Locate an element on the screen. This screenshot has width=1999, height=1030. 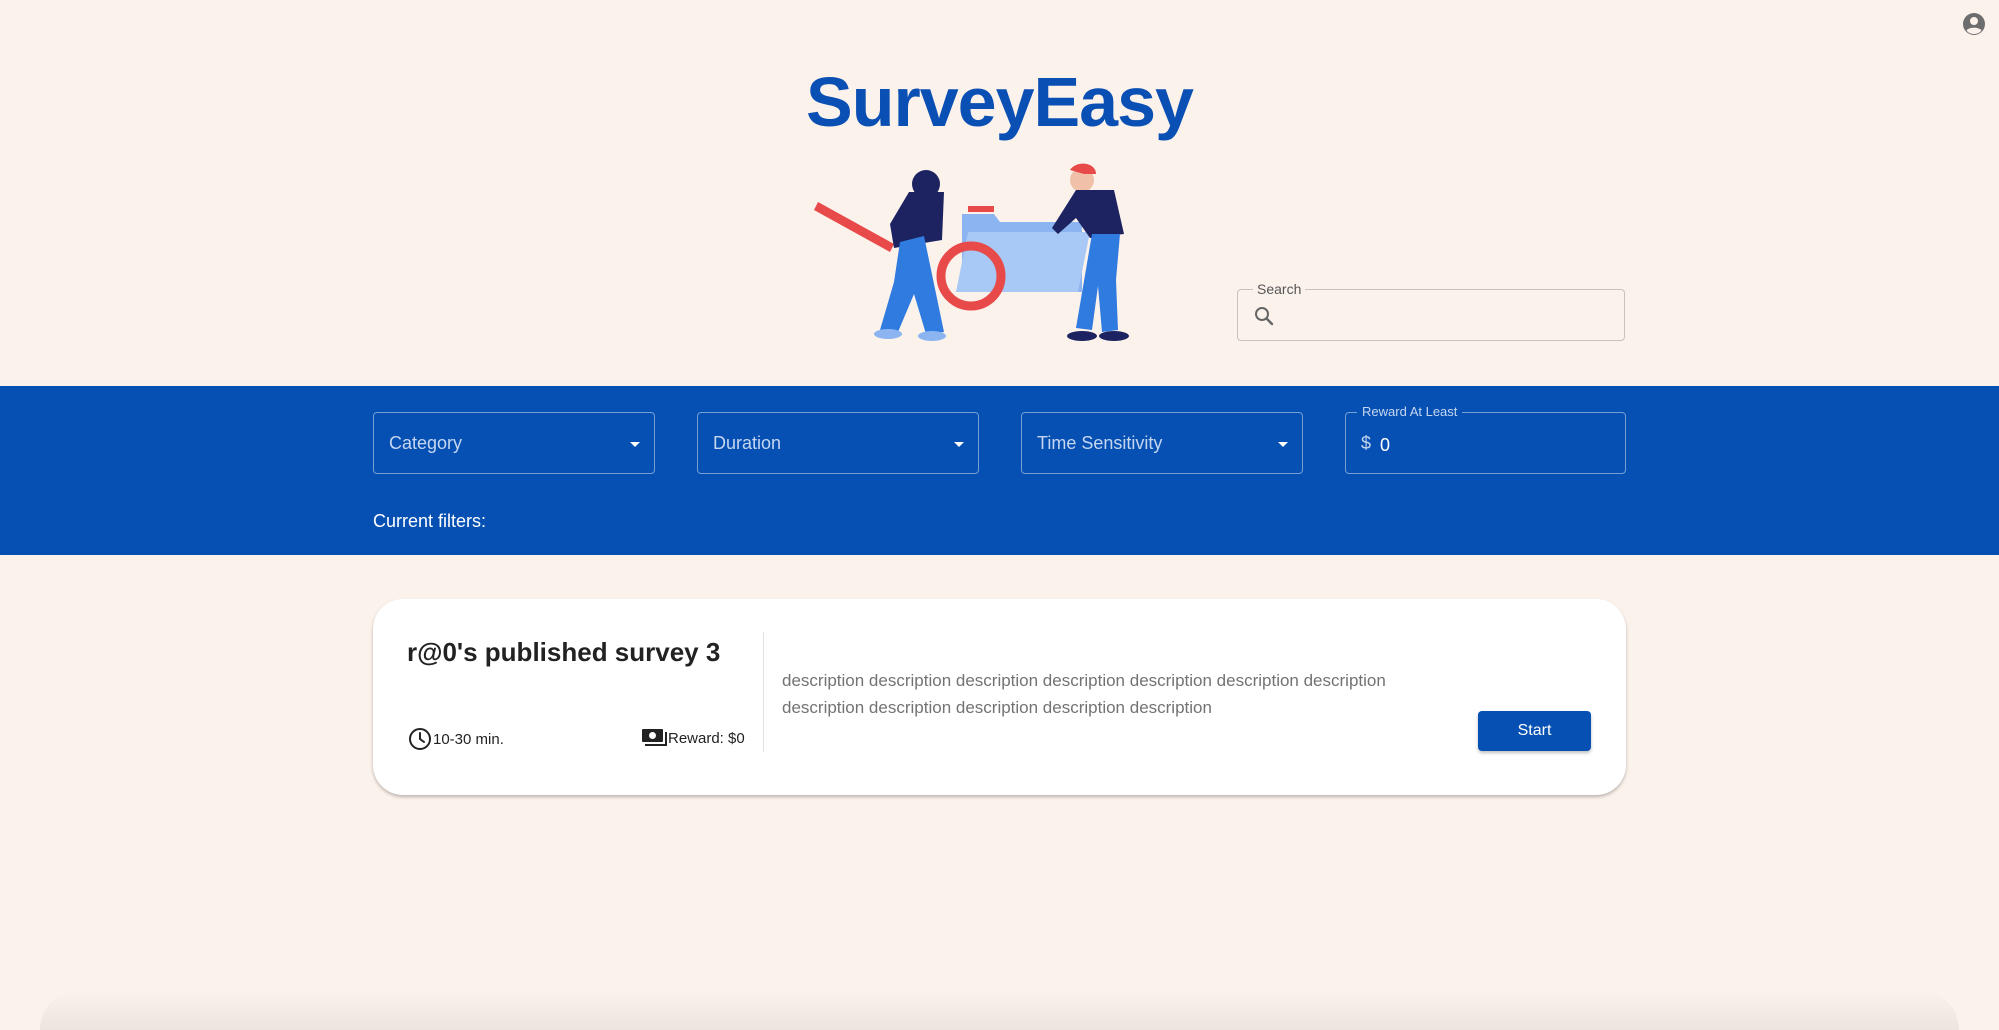
category-select: Category is located at coordinates (514, 443).